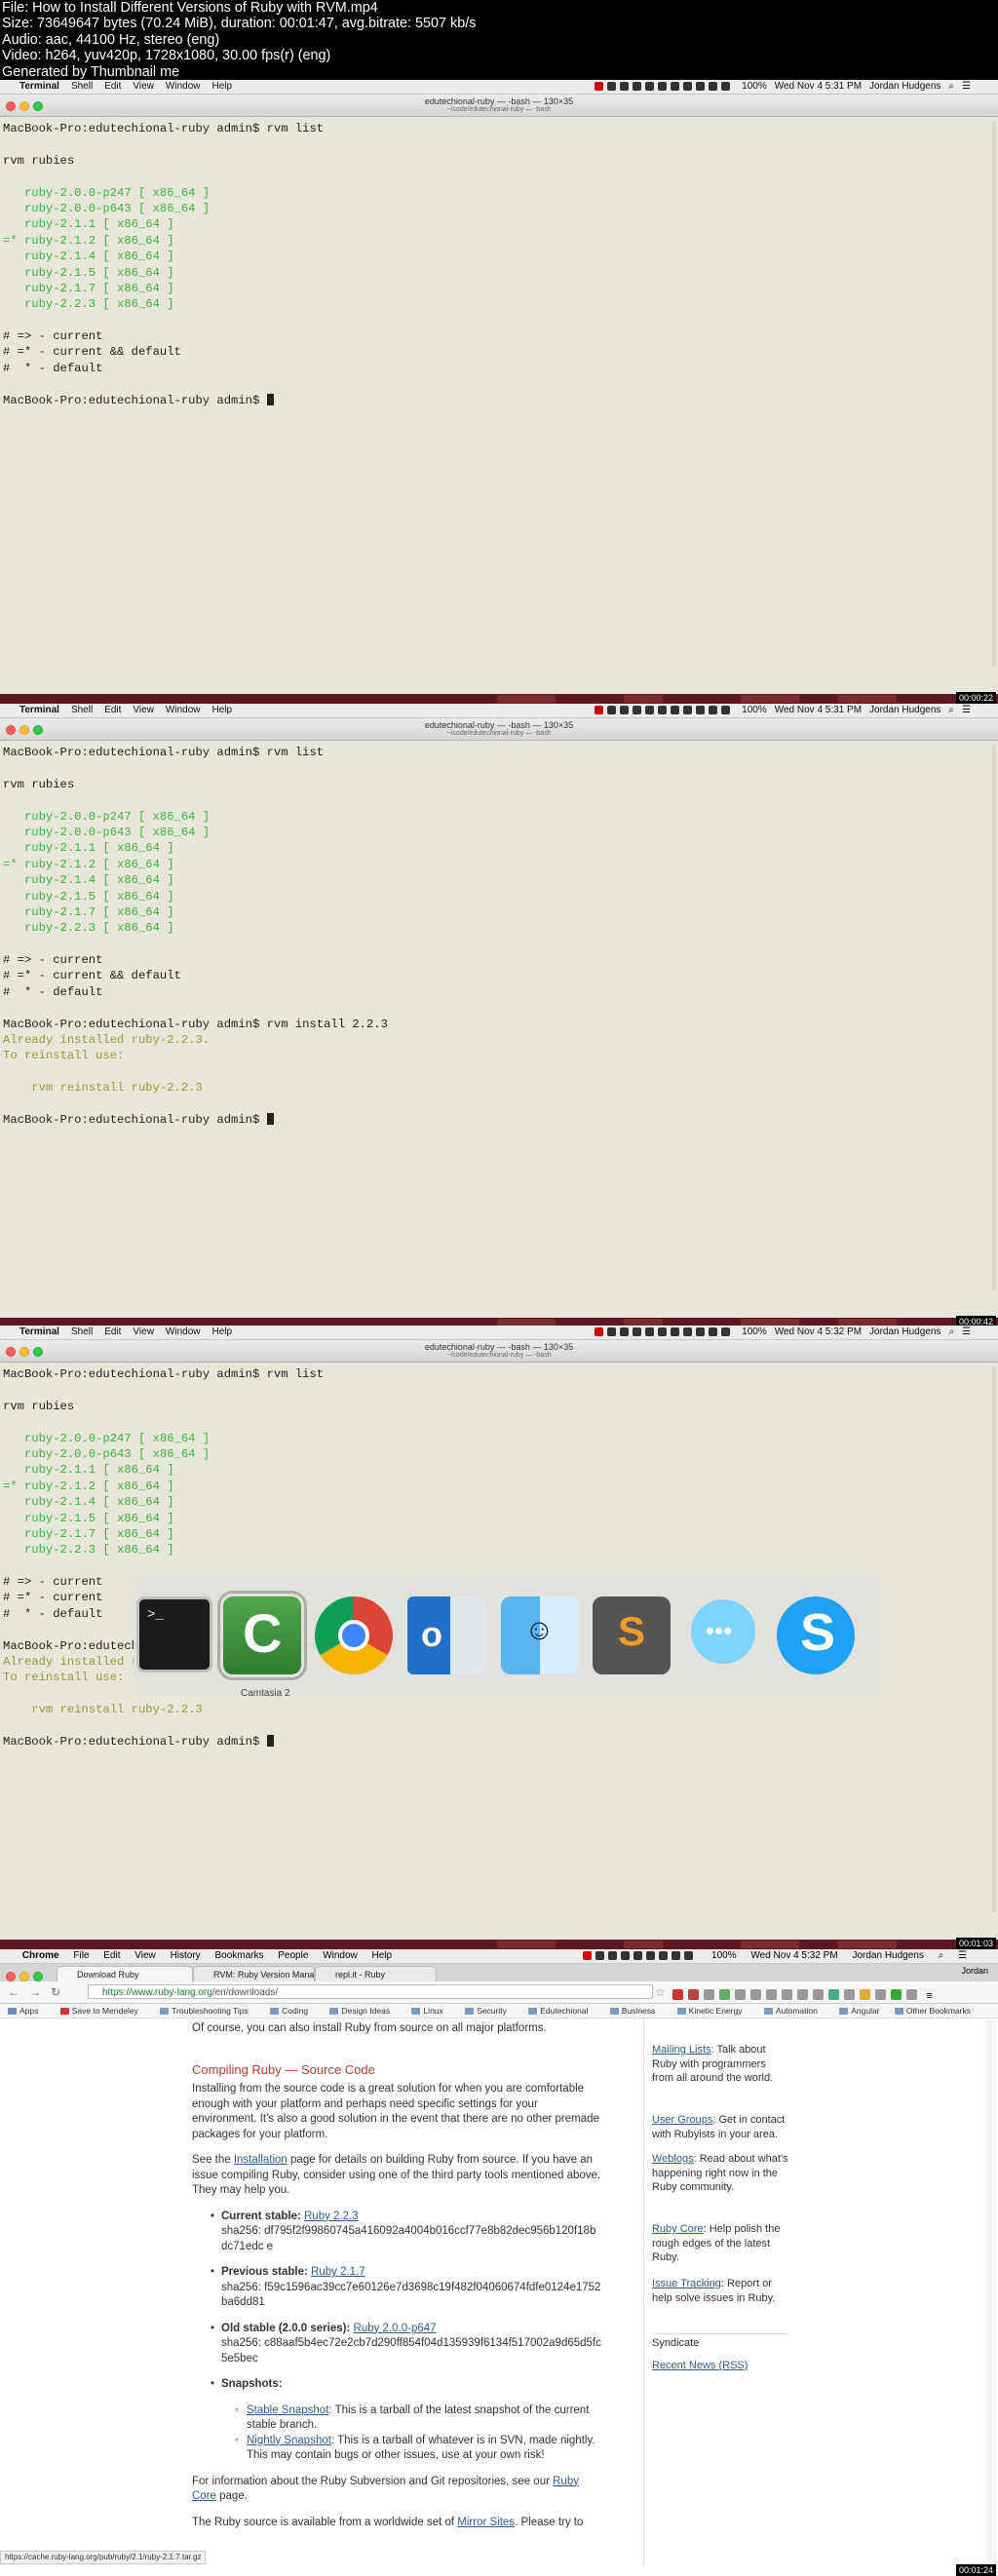 The width and height of the screenshot is (998, 2576). I want to click on menu-help: Help, so click(382, 1956).